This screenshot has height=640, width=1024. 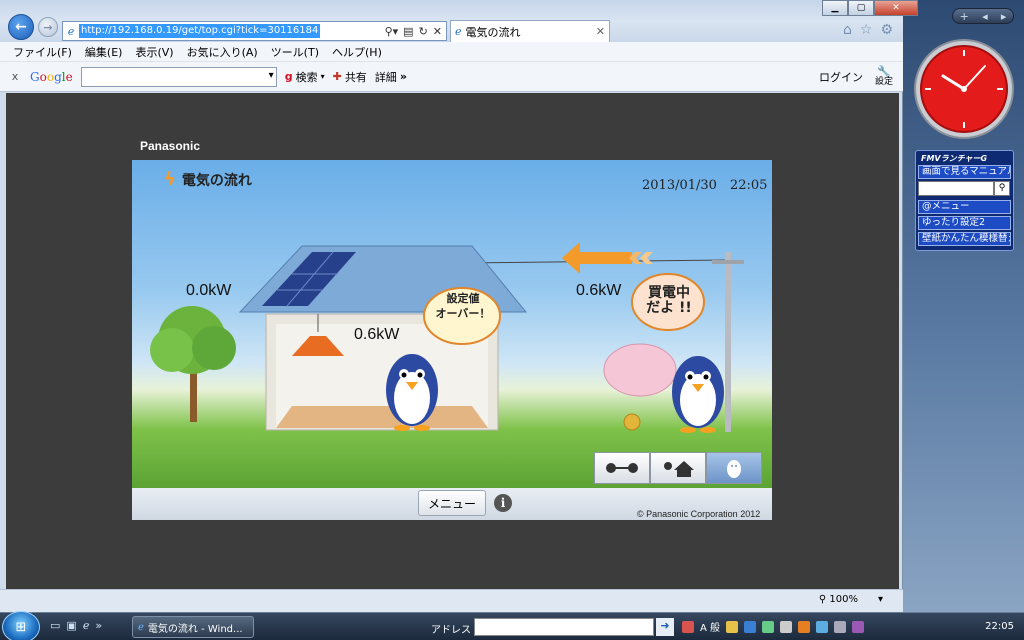 What do you see at coordinates (1002, 188) in the screenshot?
I see `search-icon: ⚲` at bounding box center [1002, 188].